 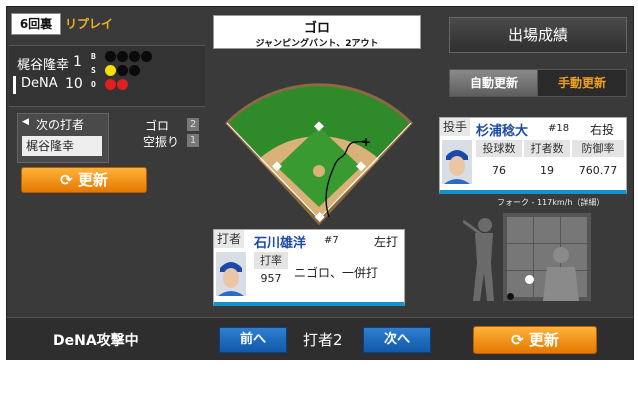 What do you see at coordinates (602, 130) in the screenshot?
I see `pitcher-hand: 右投` at bounding box center [602, 130].